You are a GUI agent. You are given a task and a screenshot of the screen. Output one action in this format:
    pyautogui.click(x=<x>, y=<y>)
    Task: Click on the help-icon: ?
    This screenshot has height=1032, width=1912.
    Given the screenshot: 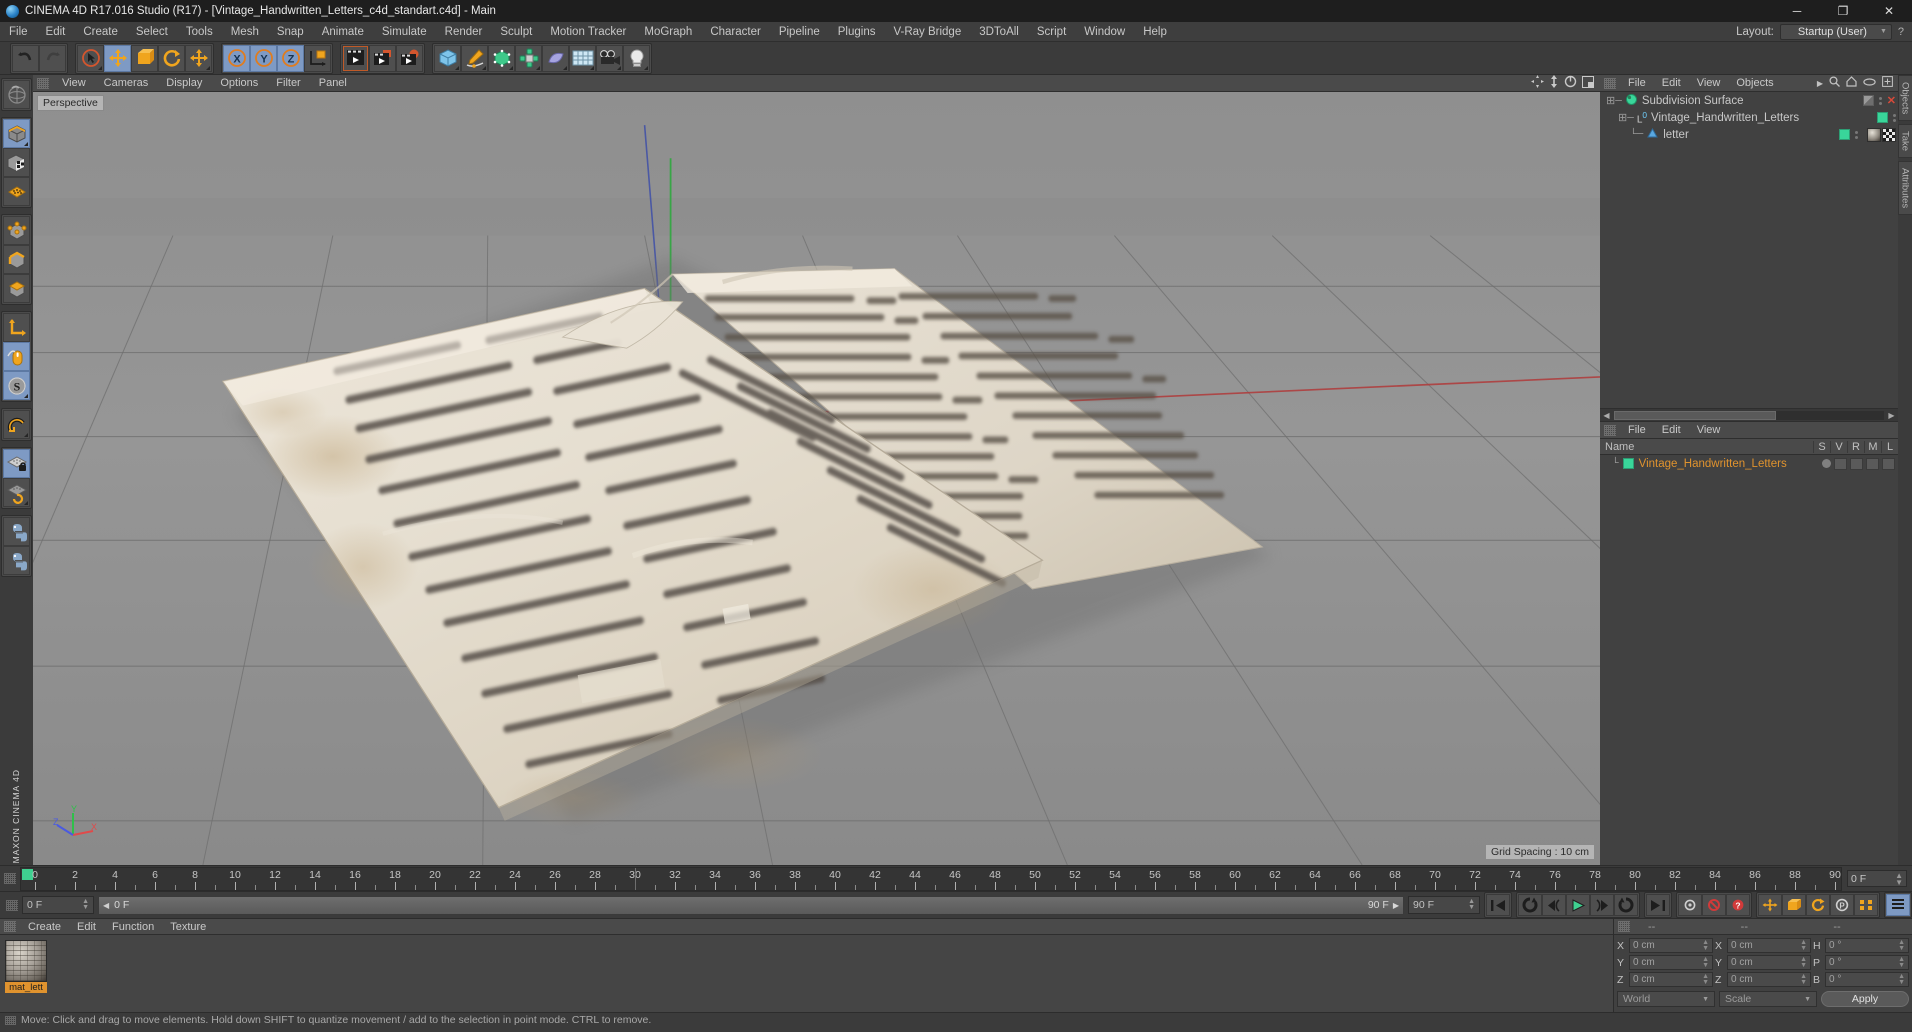 What is the action you would take?
    pyautogui.click(x=1902, y=32)
    